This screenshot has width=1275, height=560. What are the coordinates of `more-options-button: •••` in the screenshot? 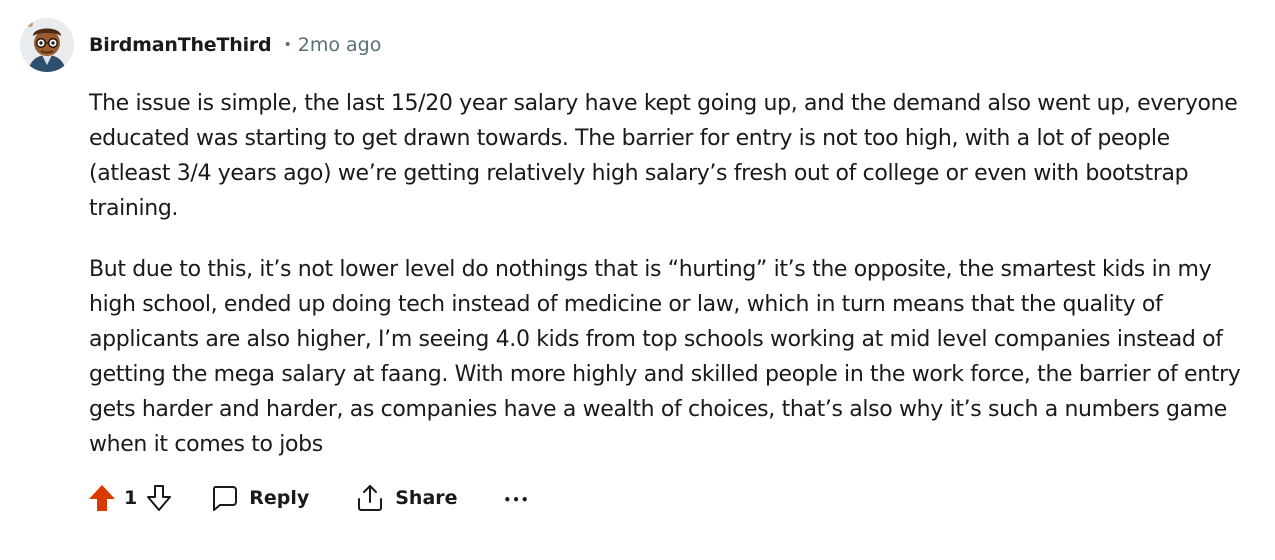 It's located at (517, 498).